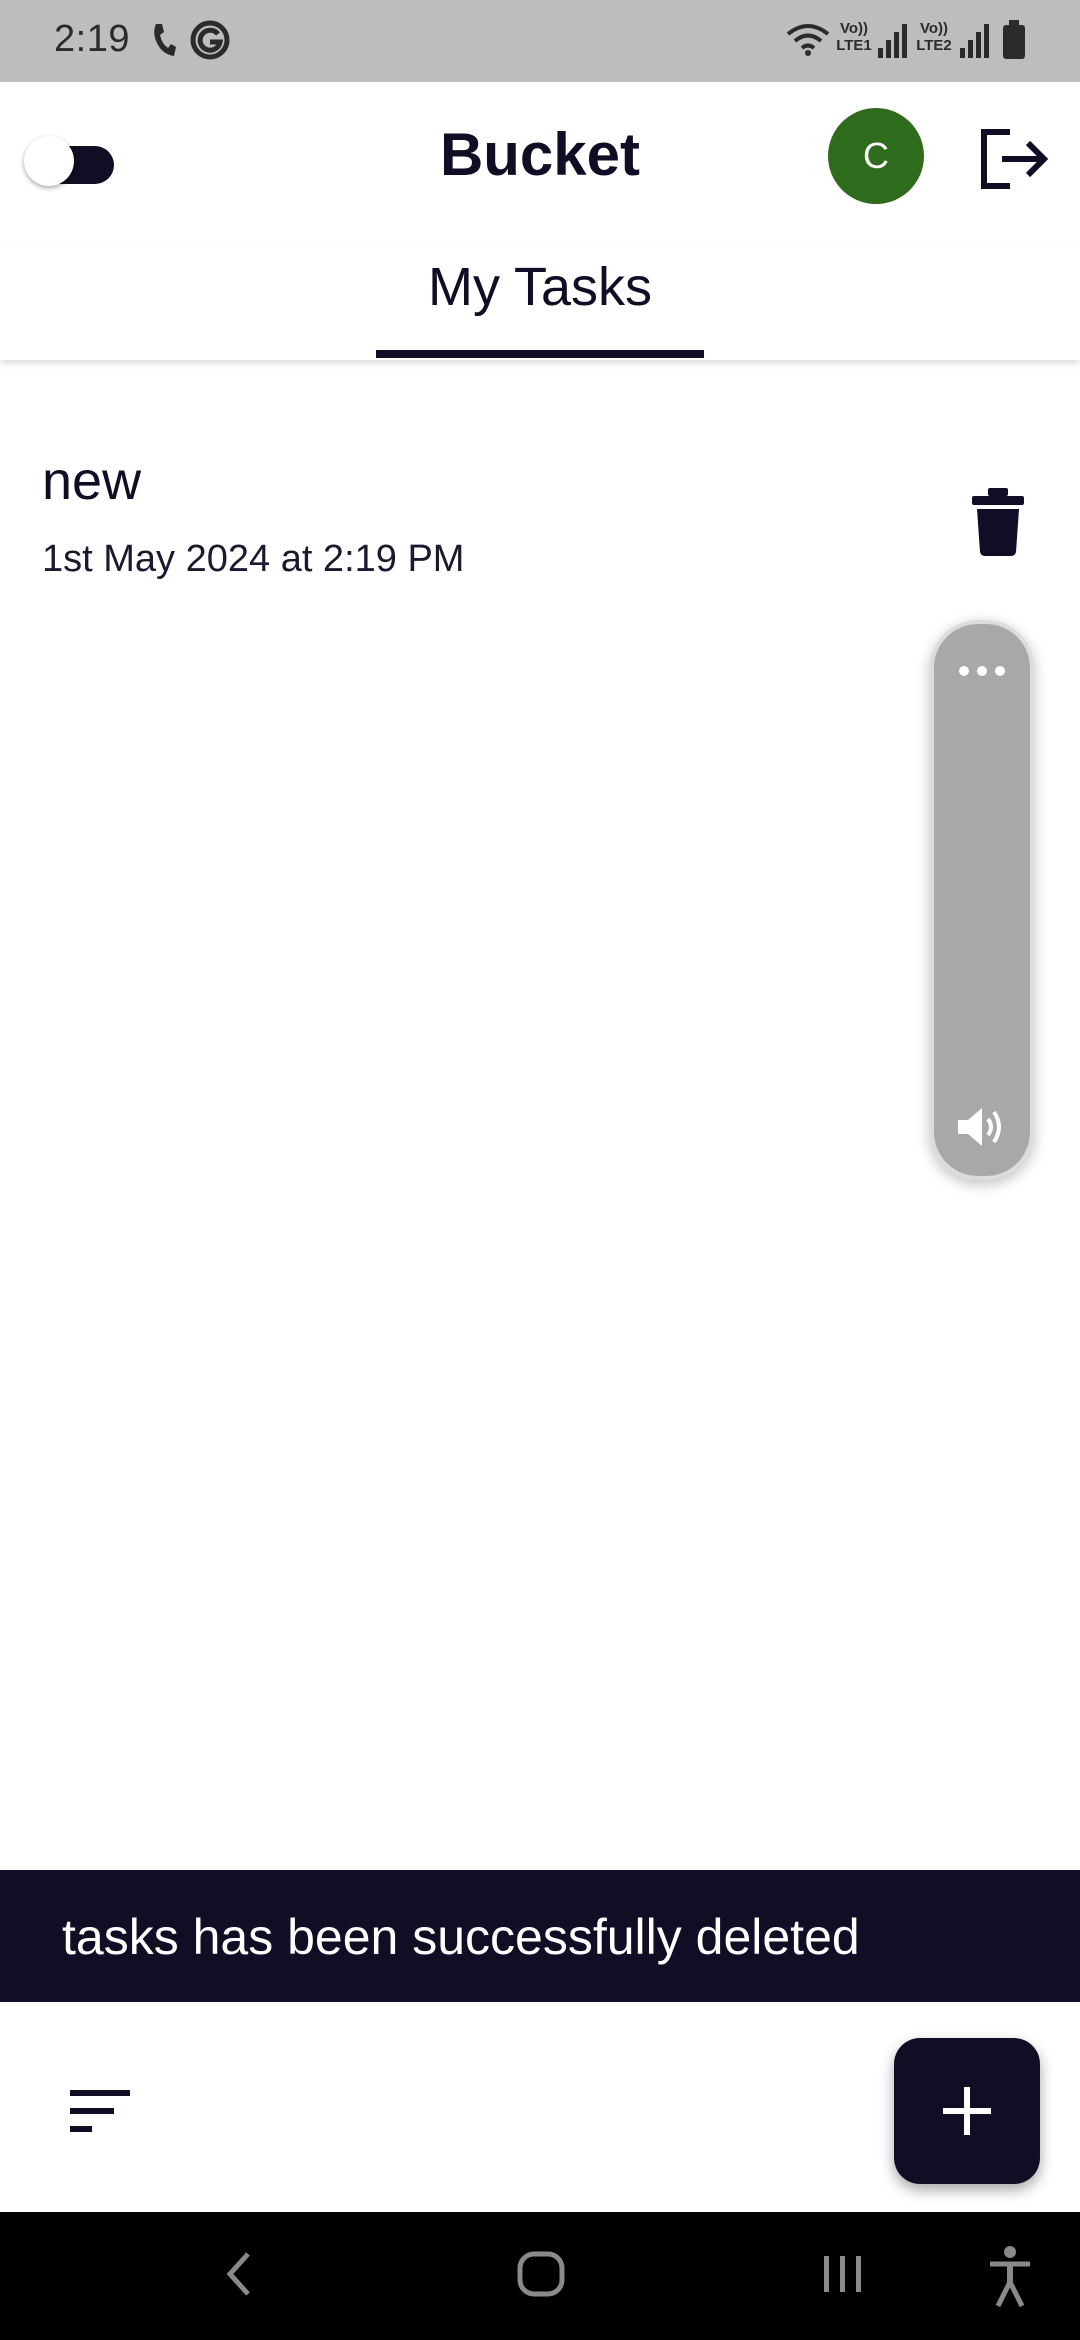 Image resolution: width=1080 pixels, height=2340 pixels. Describe the element at coordinates (540, 515) in the screenshot. I see `task-item: new 1st May 2024 at 2:19 PM` at that location.